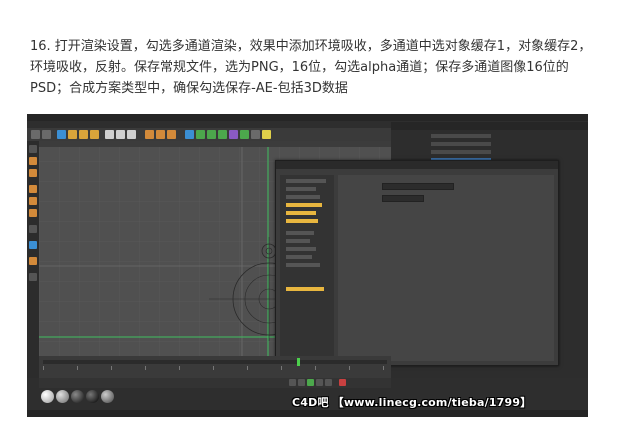 This screenshot has width=619, height=425. Describe the element at coordinates (189, 134) in the screenshot. I see `cube-icon` at that location.